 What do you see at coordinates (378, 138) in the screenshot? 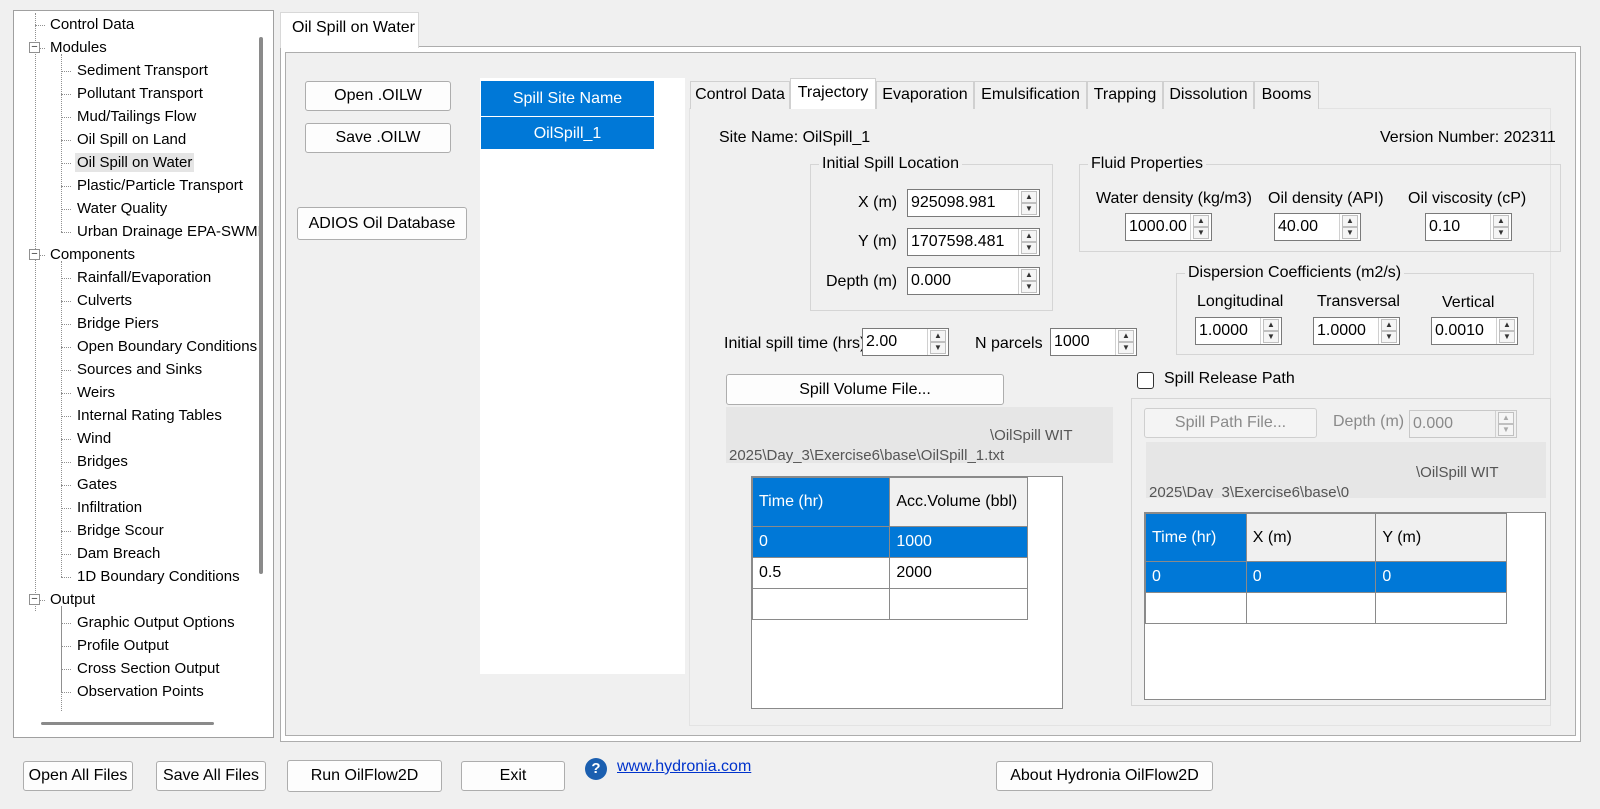
I see `save-oilw-button: Save .OILW` at bounding box center [378, 138].